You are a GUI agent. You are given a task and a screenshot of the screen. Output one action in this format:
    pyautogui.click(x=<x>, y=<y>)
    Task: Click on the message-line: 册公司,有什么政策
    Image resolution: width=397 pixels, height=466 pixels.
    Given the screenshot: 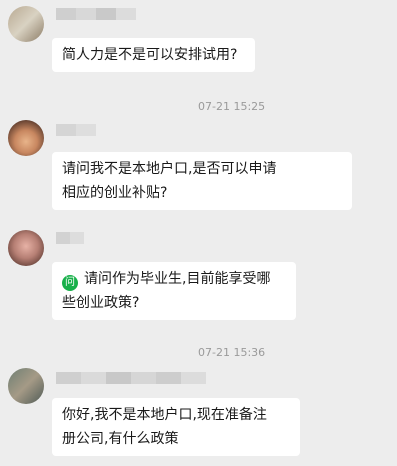 What is the action you would take?
    pyautogui.click(x=120, y=439)
    